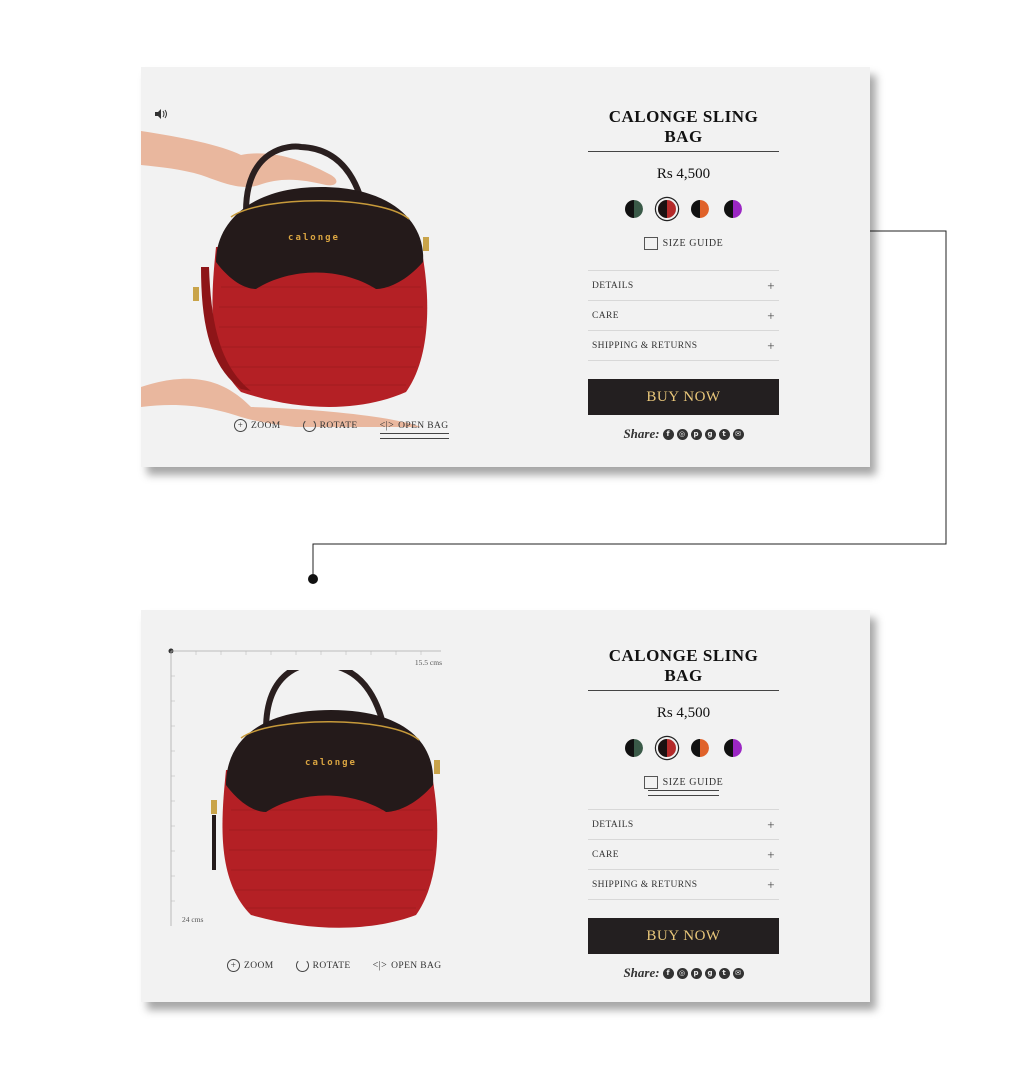  I want to click on size-guide-active-indicator, so click(683, 793).